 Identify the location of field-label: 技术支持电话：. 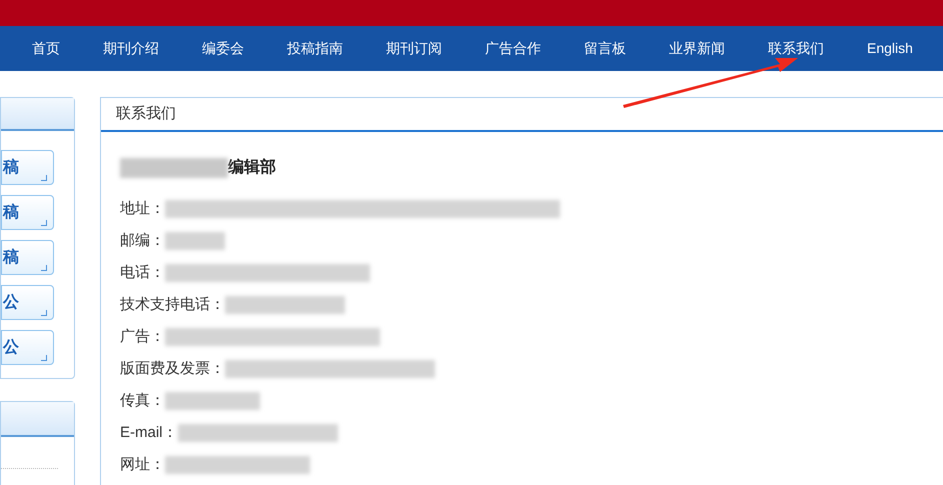
(172, 304).